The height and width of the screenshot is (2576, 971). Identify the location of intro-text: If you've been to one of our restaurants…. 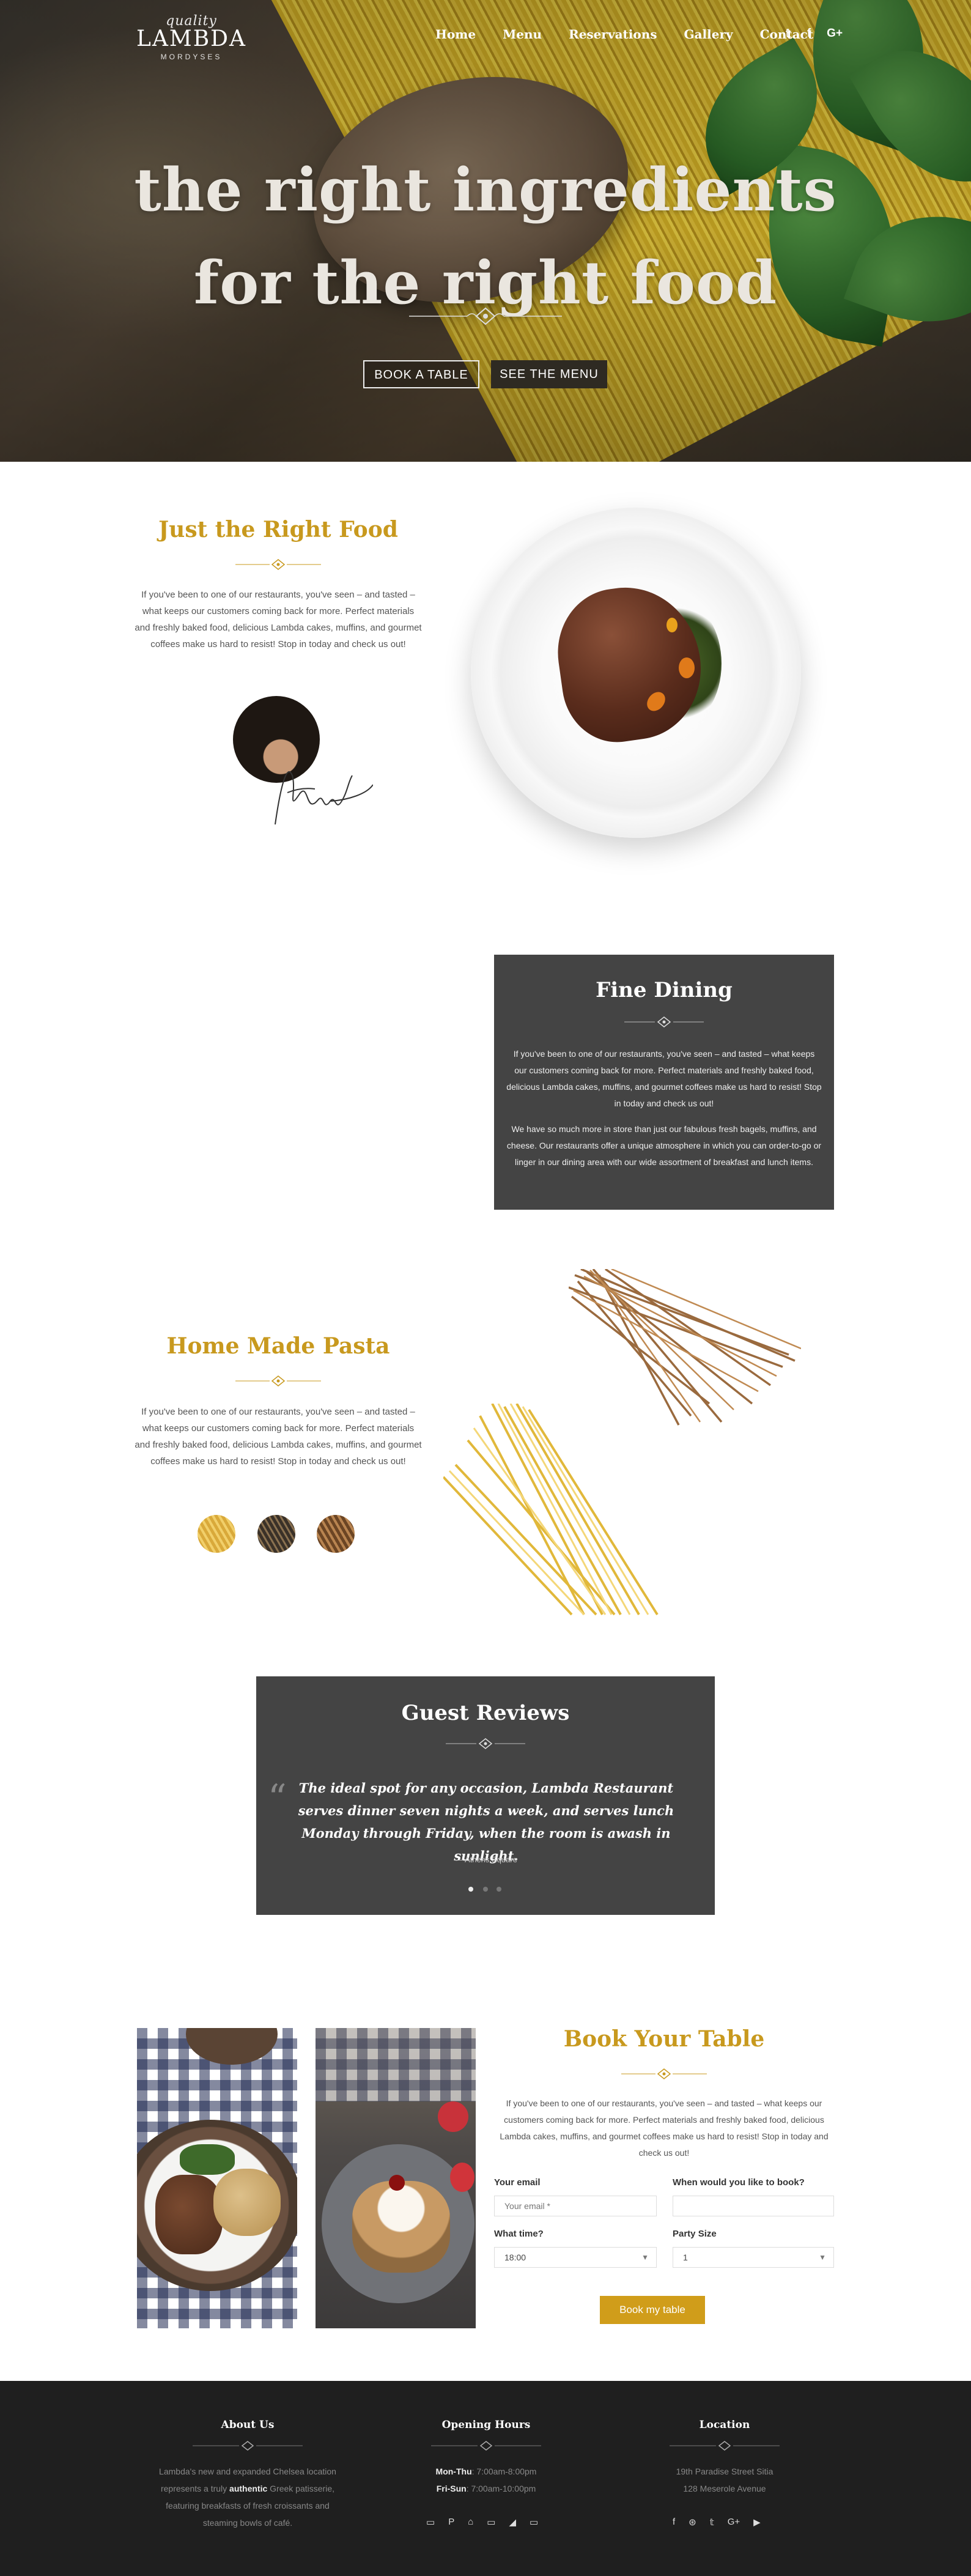
(278, 620).